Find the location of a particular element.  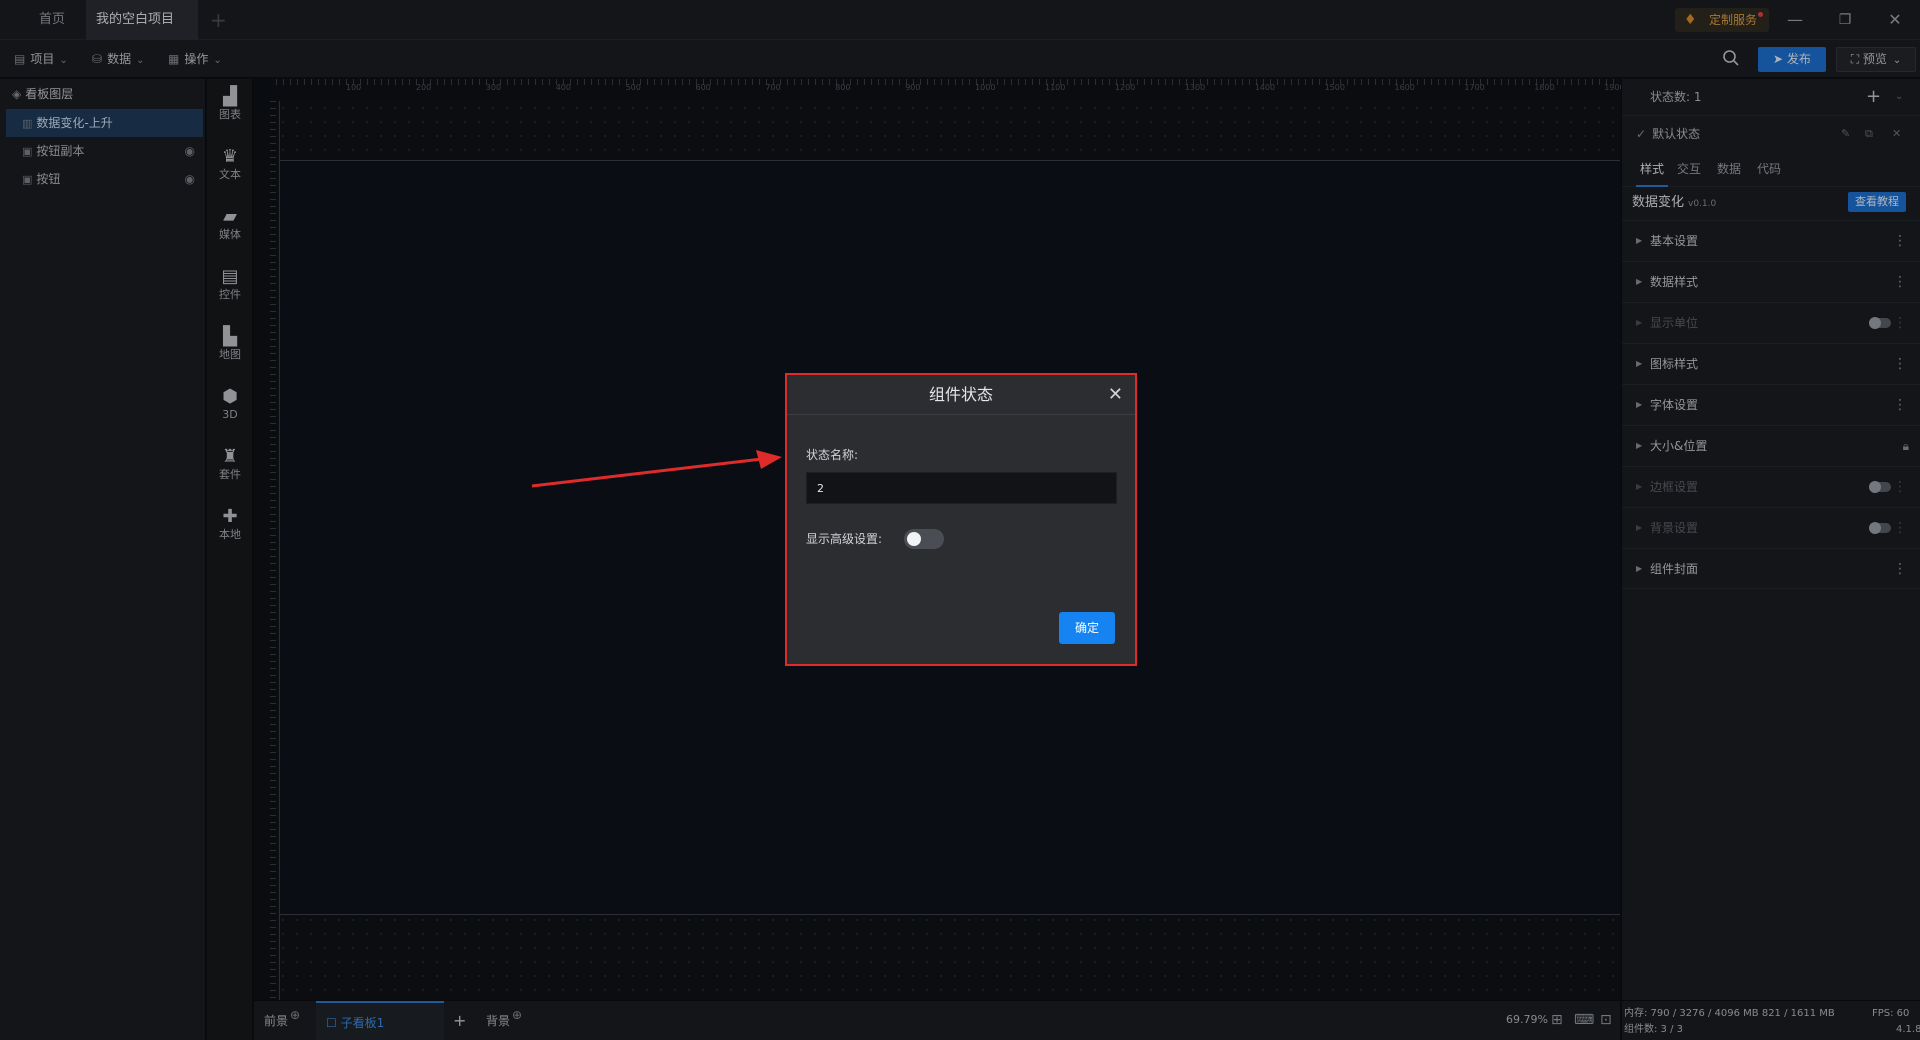

state-name-input is located at coordinates (961, 488).